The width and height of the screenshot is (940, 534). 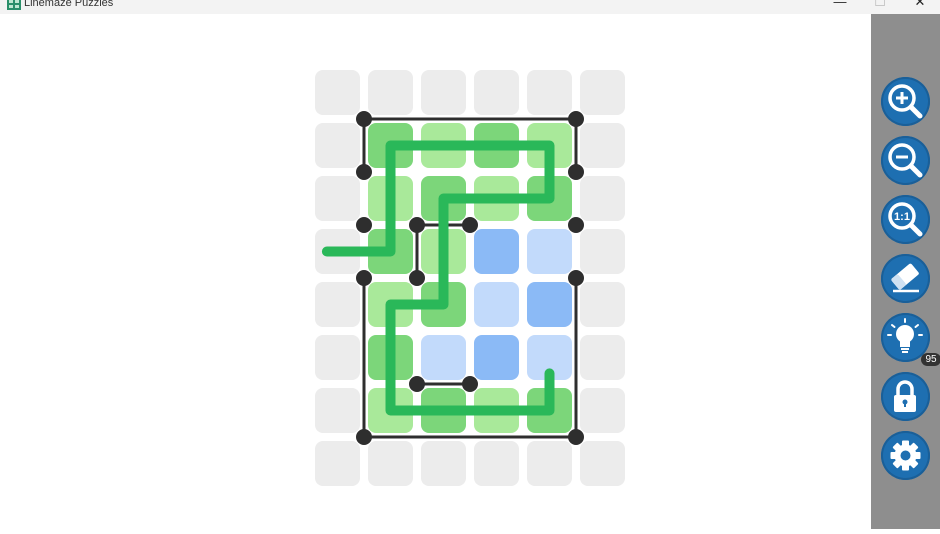 I want to click on hint-button: 95, so click(x=910, y=339).